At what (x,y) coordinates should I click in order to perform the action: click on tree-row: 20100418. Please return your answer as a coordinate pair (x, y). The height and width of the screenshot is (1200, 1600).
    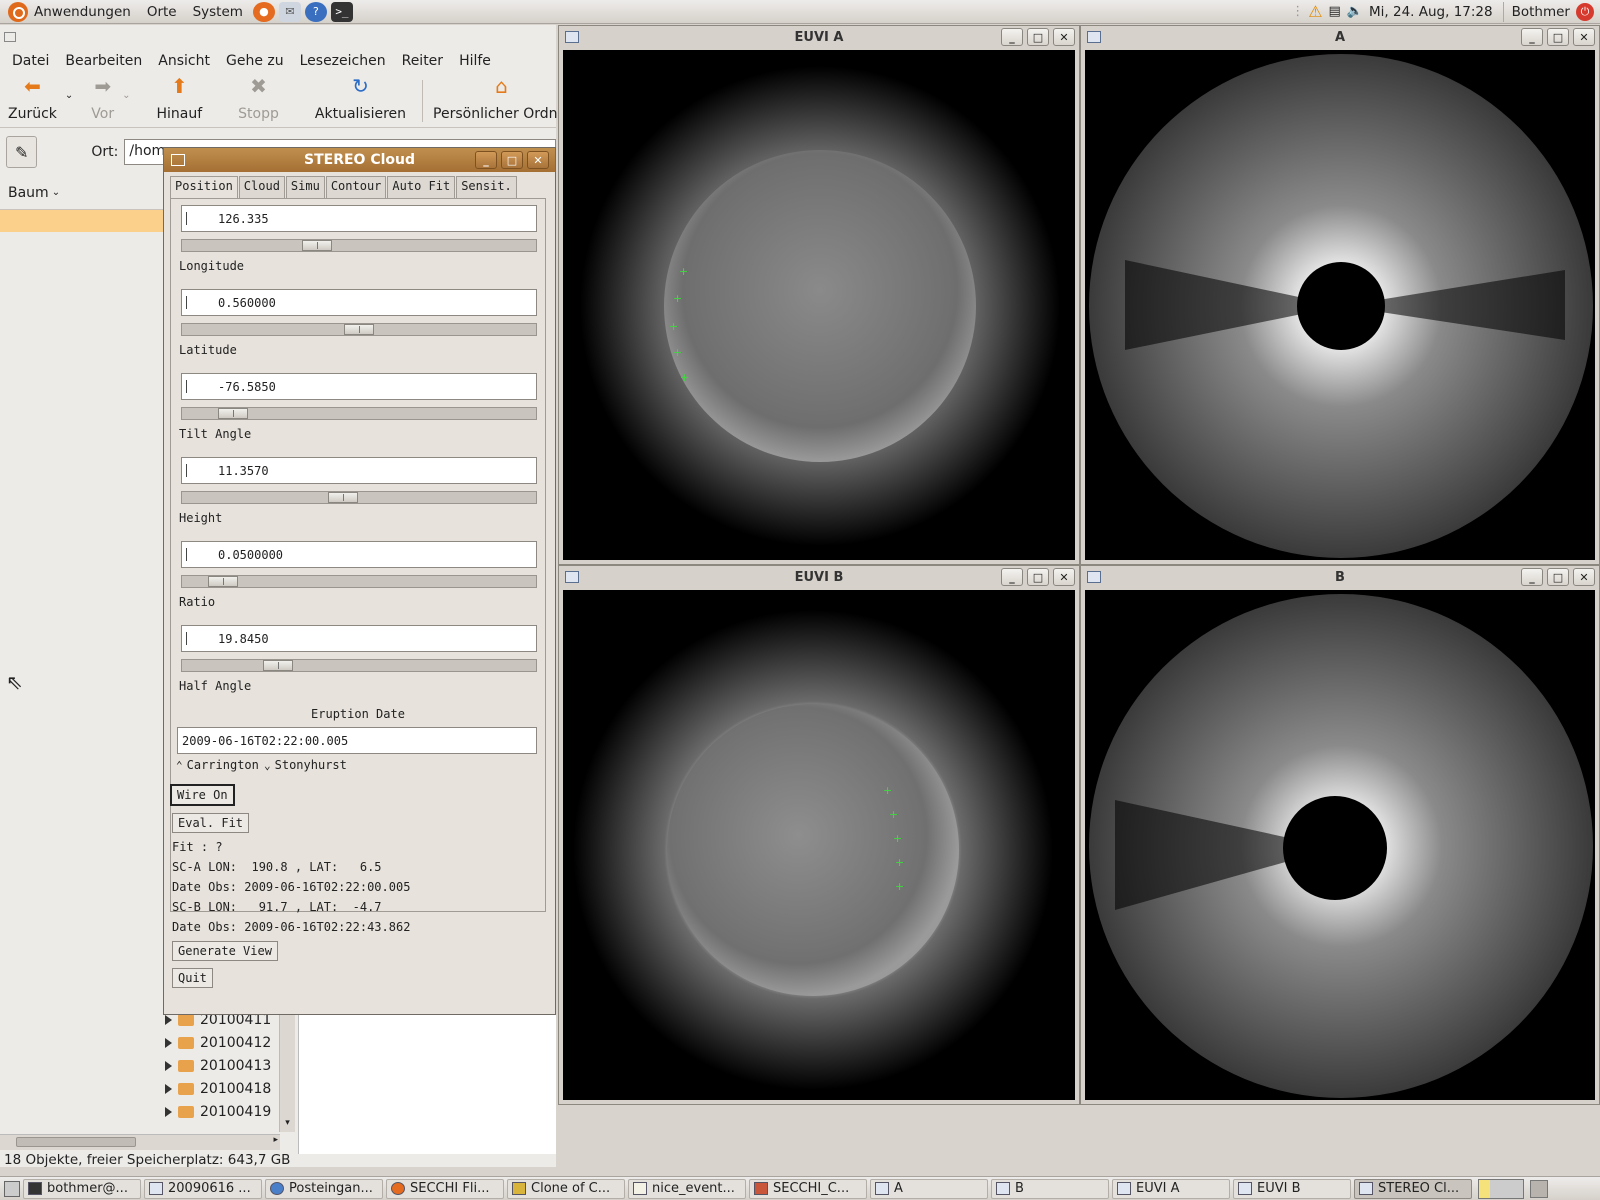
    Looking at the image, I should click on (230, 1088).